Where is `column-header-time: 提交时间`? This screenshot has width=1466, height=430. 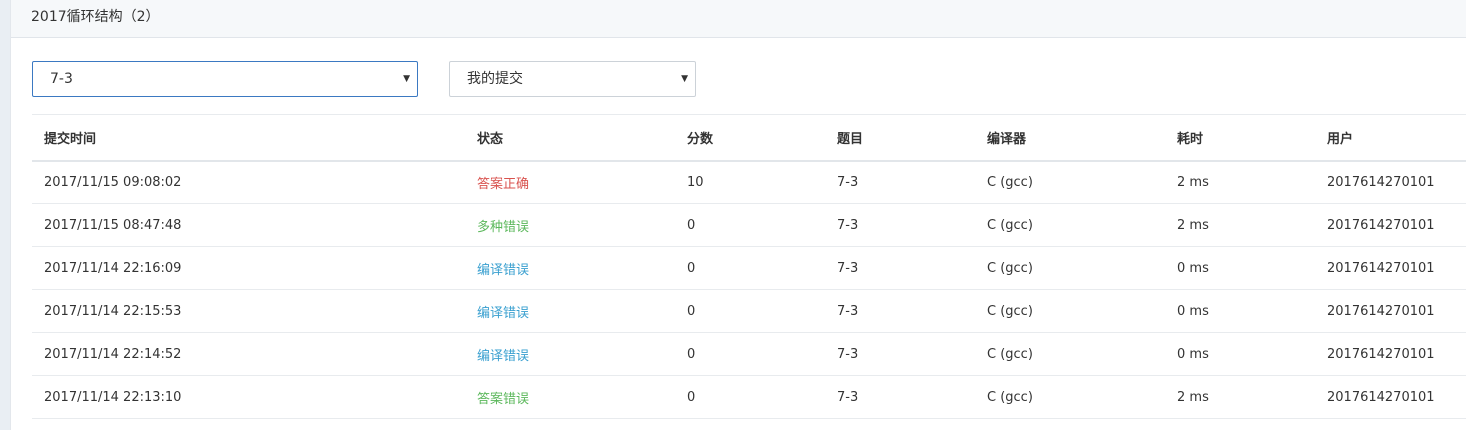 column-header-time: 提交时间 is located at coordinates (248, 138).